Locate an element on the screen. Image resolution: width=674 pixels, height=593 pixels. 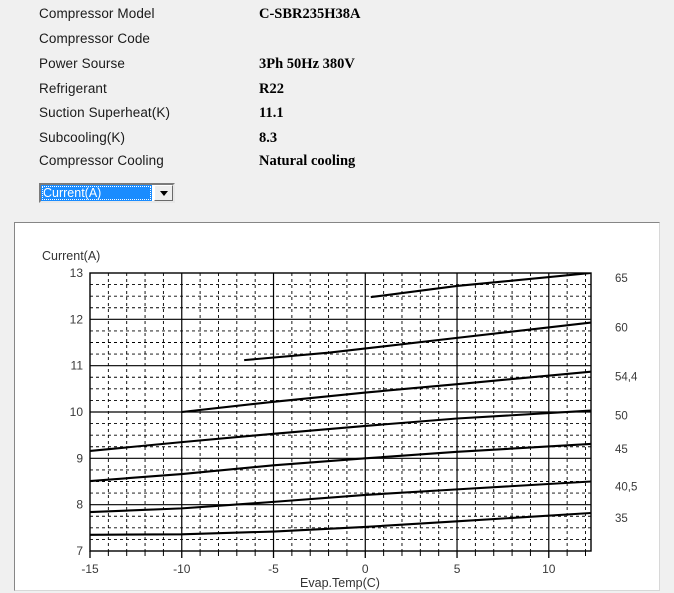
chart-legend: 65 60 54,4 50 45 40,5 35 is located at coordinates (626, 399).